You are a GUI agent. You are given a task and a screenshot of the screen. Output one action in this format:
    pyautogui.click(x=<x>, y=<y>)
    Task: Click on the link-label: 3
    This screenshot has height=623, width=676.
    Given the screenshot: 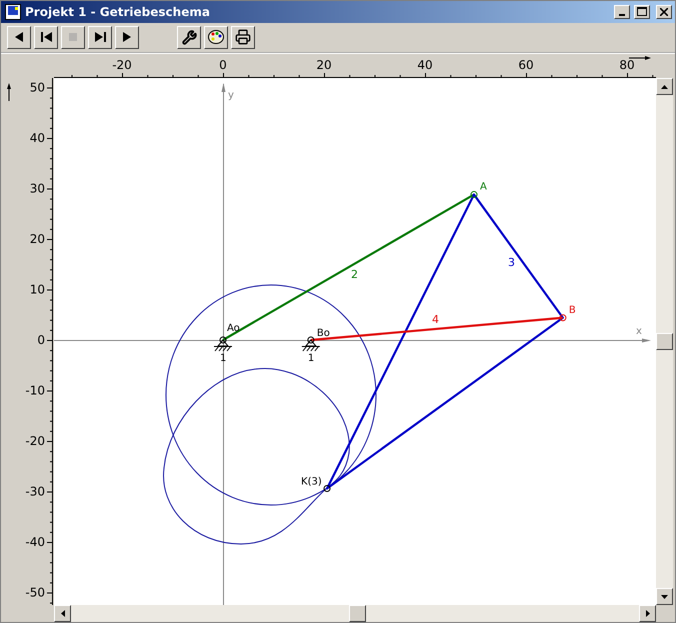 What is the action you would take?
    pyautogui.click(x=511, y=262)
    